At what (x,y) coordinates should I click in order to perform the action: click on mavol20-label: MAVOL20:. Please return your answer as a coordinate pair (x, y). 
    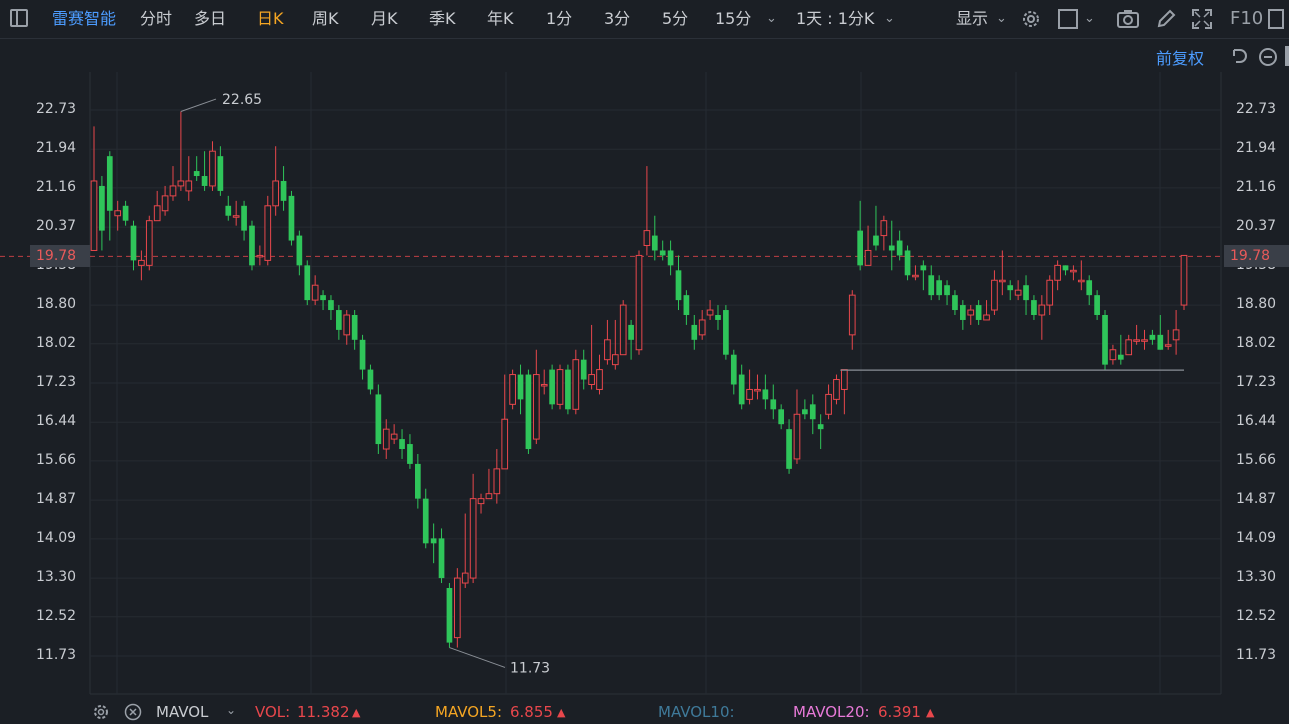
    Looking at the image, I should click on (831, 712).